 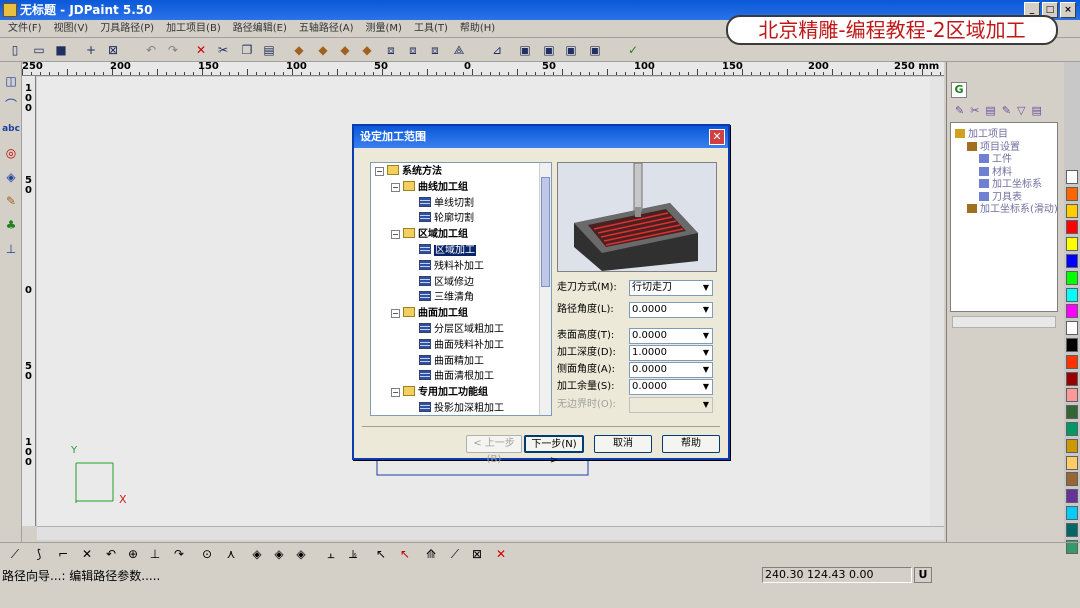 What do you see at coordinates (1004, 322) in the screenshot?
I see `project-tree-scrollbar` at bounding box center [1004, 322].